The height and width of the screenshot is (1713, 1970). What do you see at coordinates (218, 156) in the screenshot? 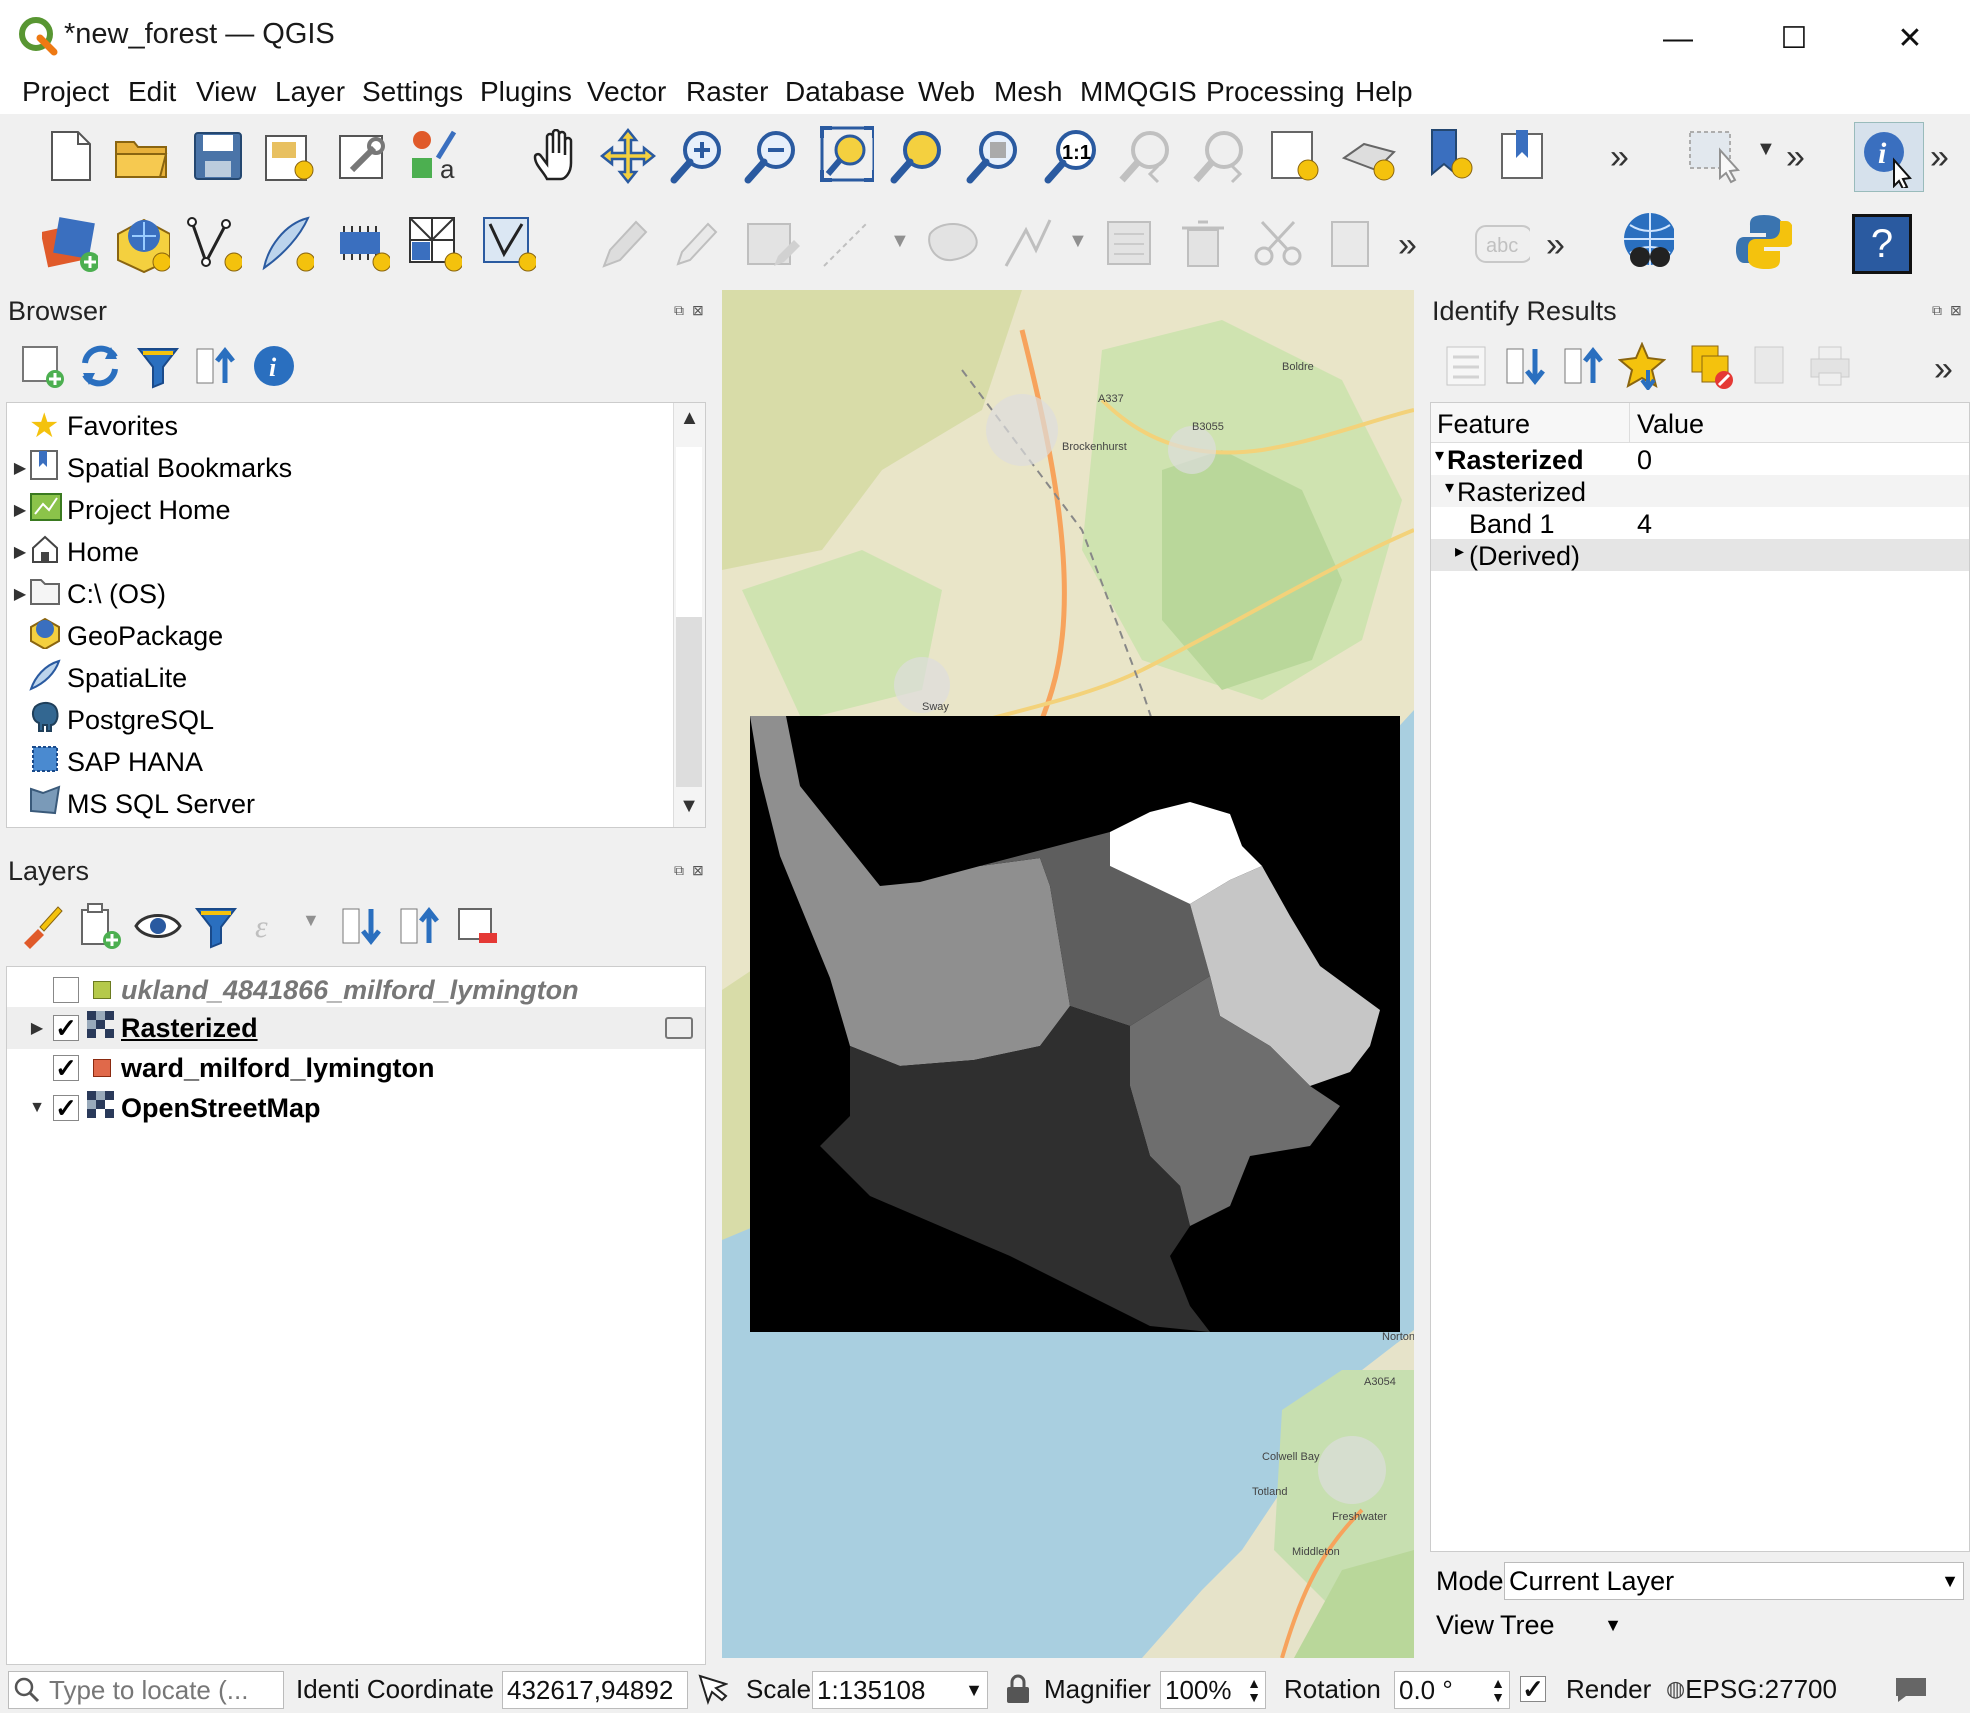
I see `save-project-icon` at bounding box center [218, 156].